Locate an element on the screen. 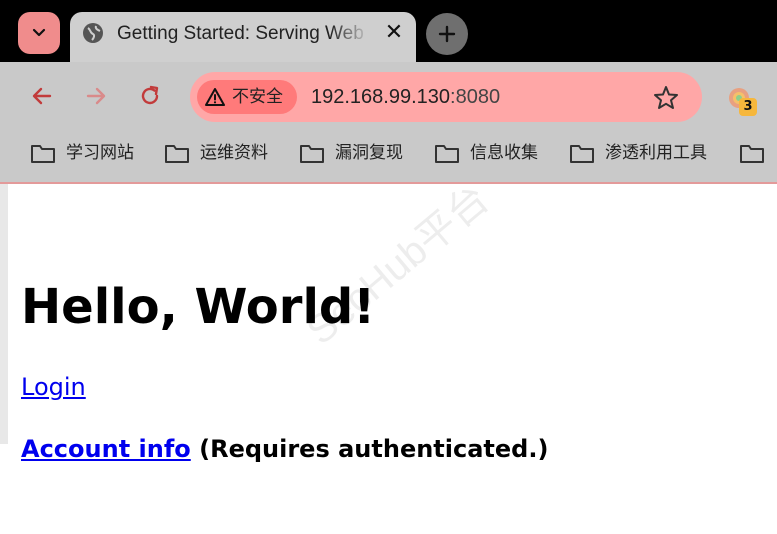 This screenshot has height=534, width=777. tab-search-button is located at coordinates (39, 33).